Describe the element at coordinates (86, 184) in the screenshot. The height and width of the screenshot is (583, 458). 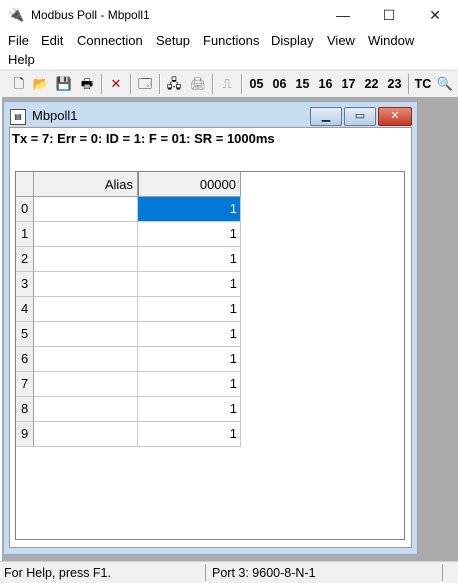
I see `column-header-alias: Alias` at that location.